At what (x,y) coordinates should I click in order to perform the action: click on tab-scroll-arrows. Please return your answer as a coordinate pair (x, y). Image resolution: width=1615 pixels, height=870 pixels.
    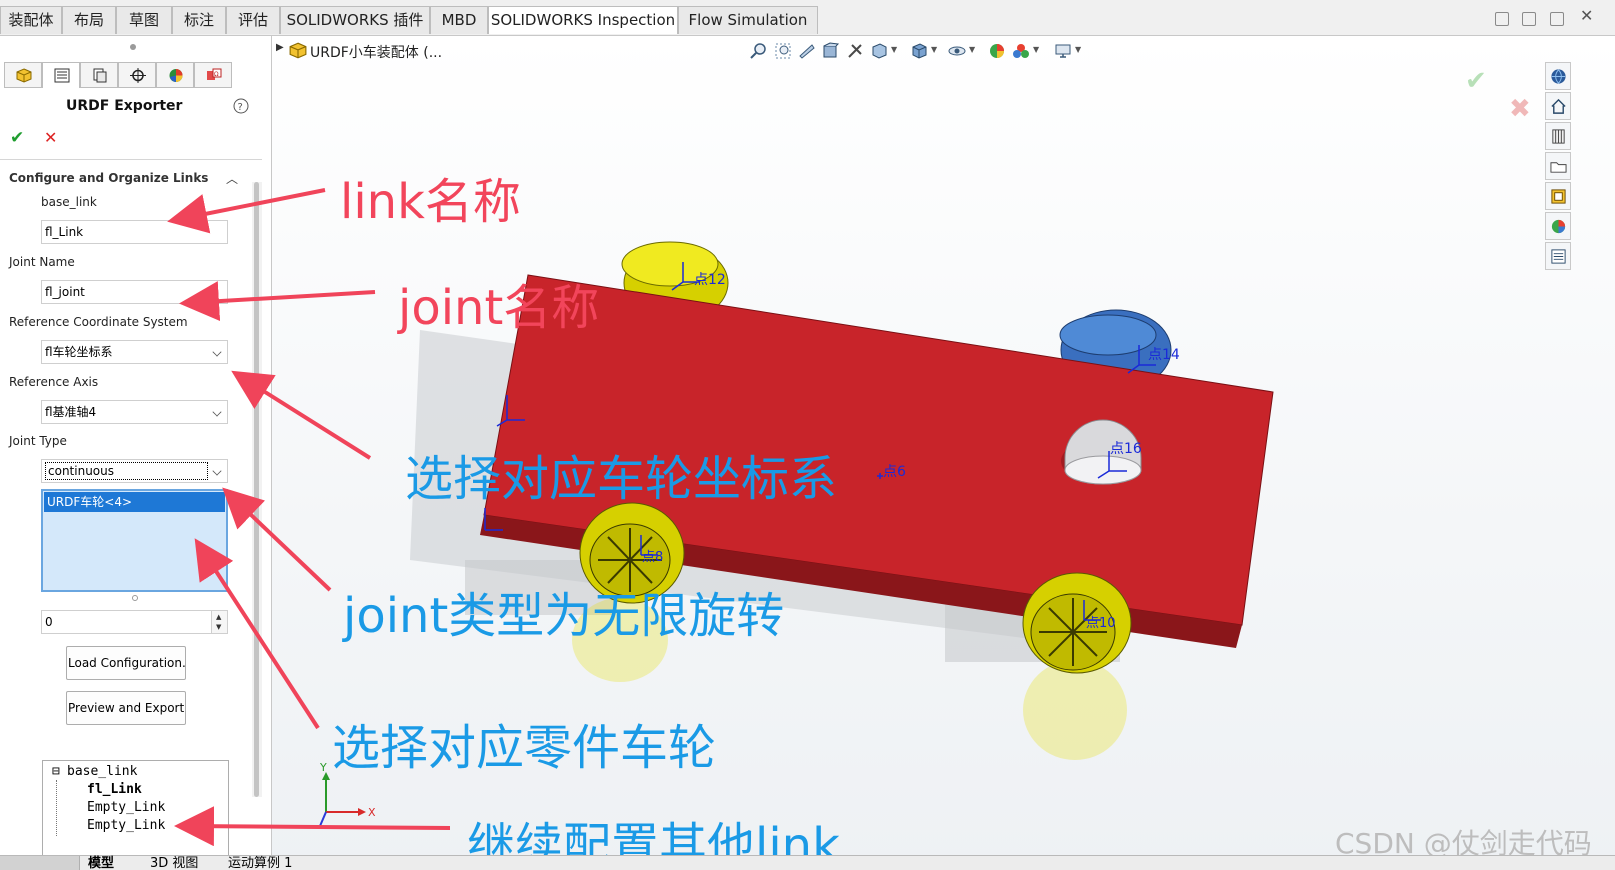
    Looking at the image, I should click on (40, 863).